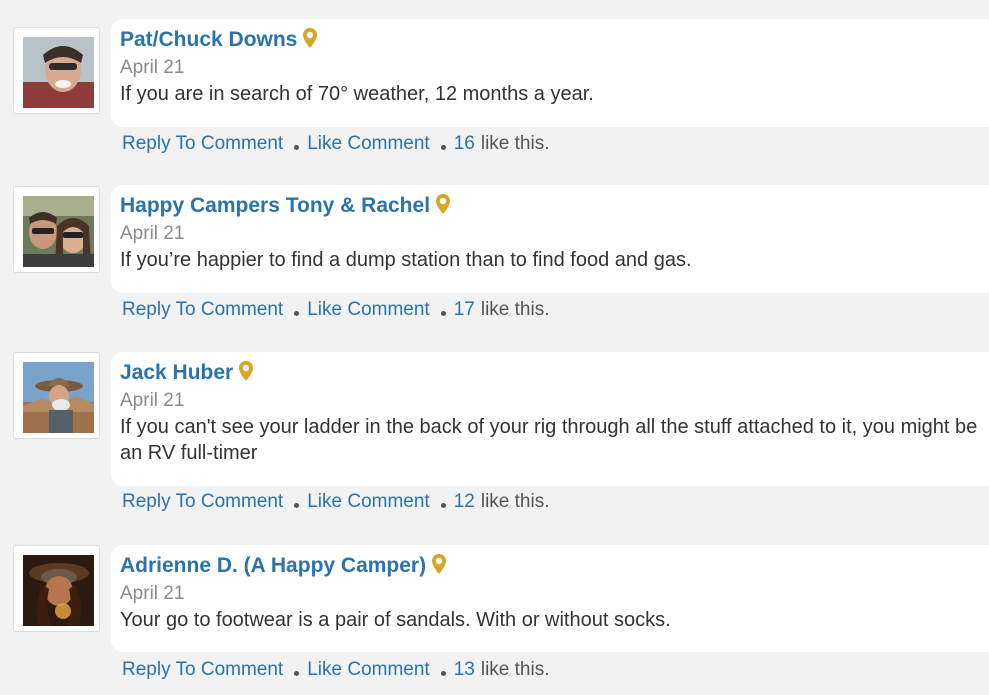  Describe the element at coordinates (464, 670) in the screenshot. I see `like-count: 13` at that location.